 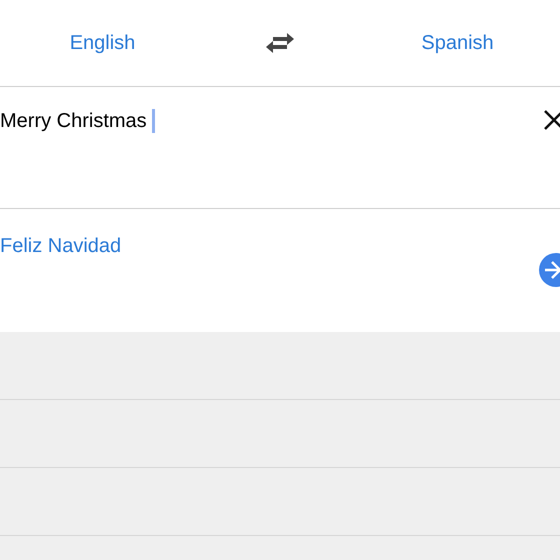 I want to click on clear-button, so click(x=551, y=120).